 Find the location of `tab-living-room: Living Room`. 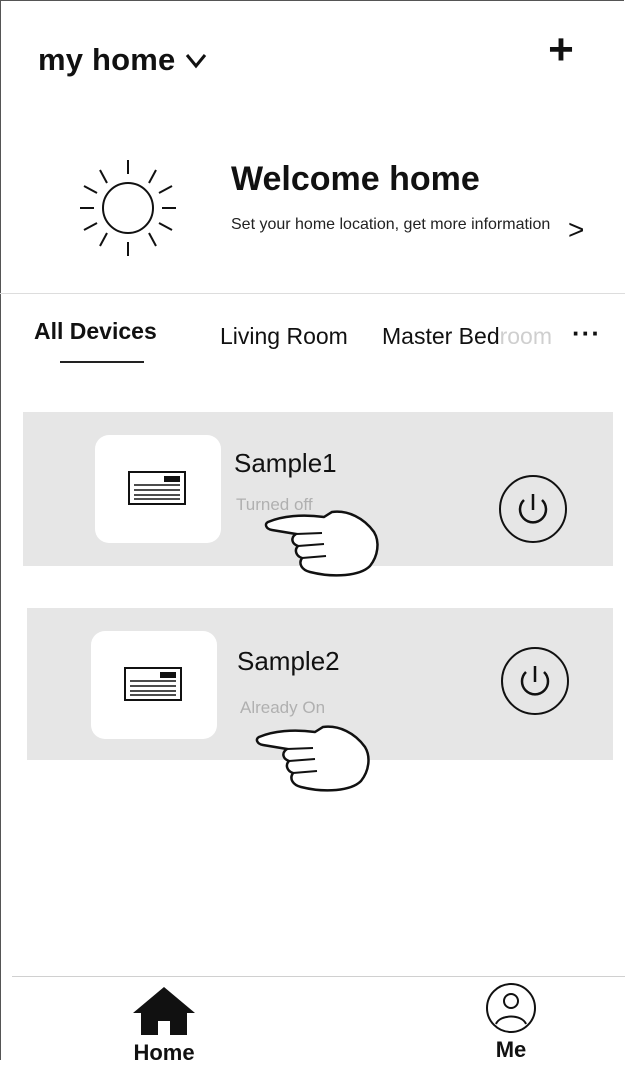

tab-living-room: Living Room is located at coordinates (284, 336).